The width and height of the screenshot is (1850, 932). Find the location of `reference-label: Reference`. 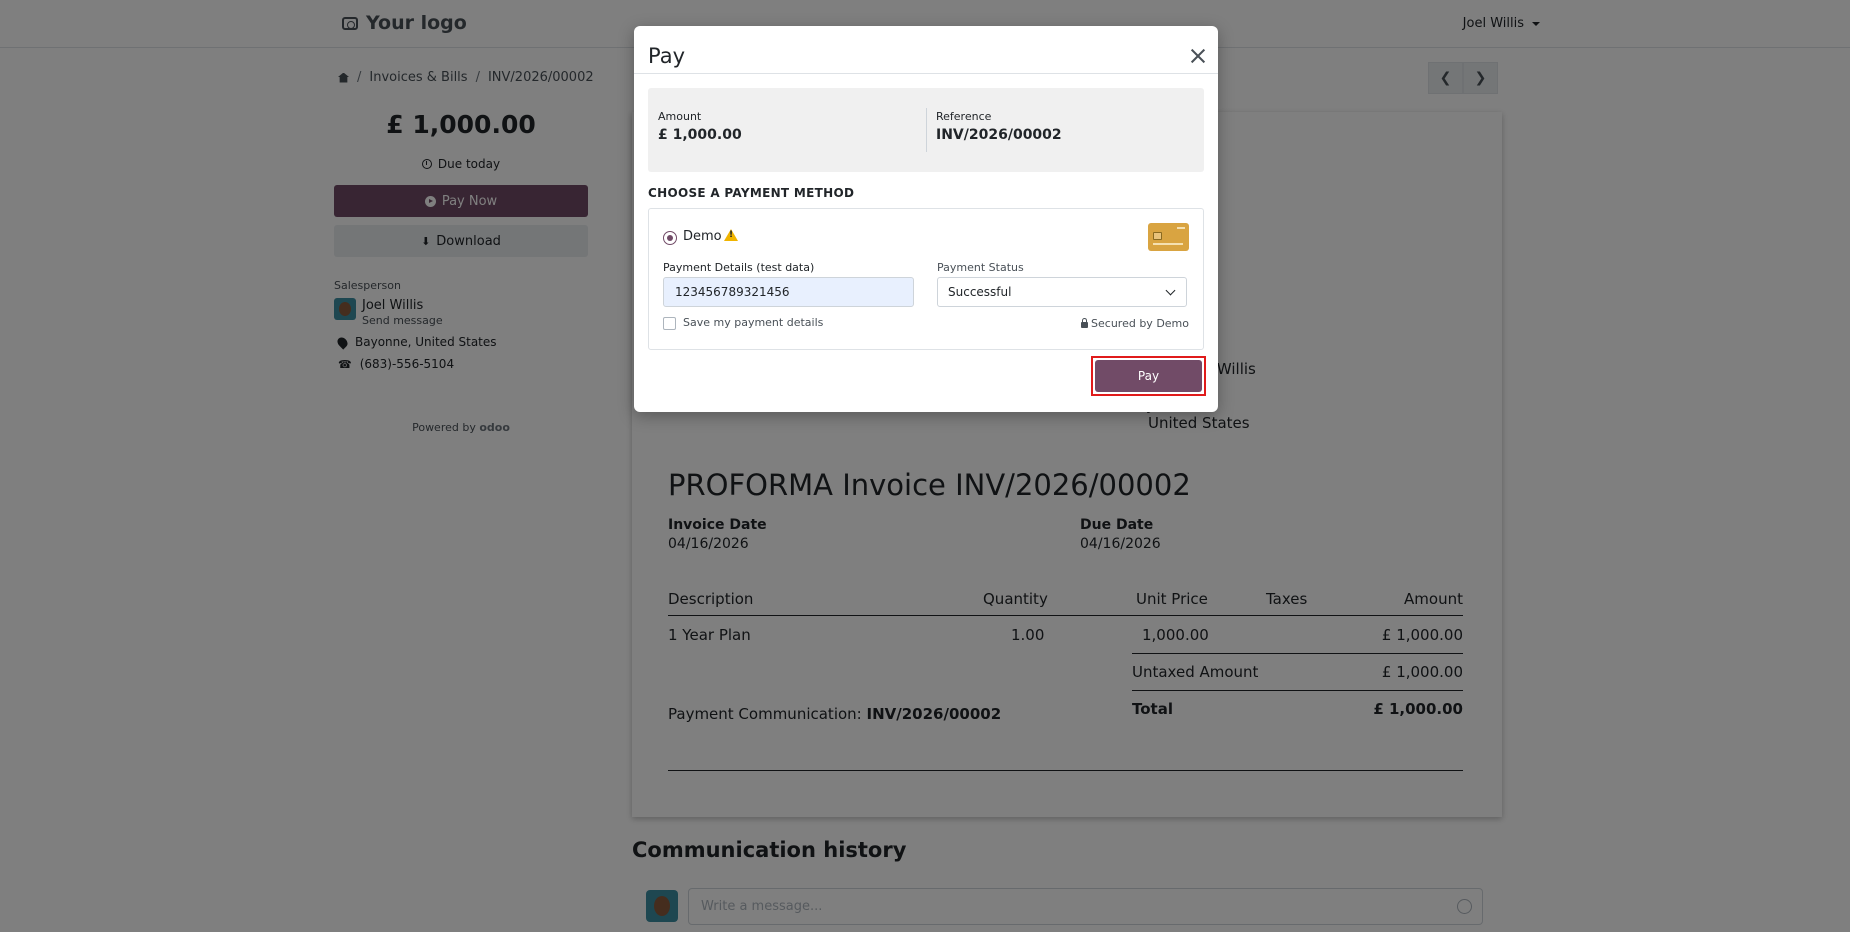

reference-label: Reference is located at coordinates (964, 116).